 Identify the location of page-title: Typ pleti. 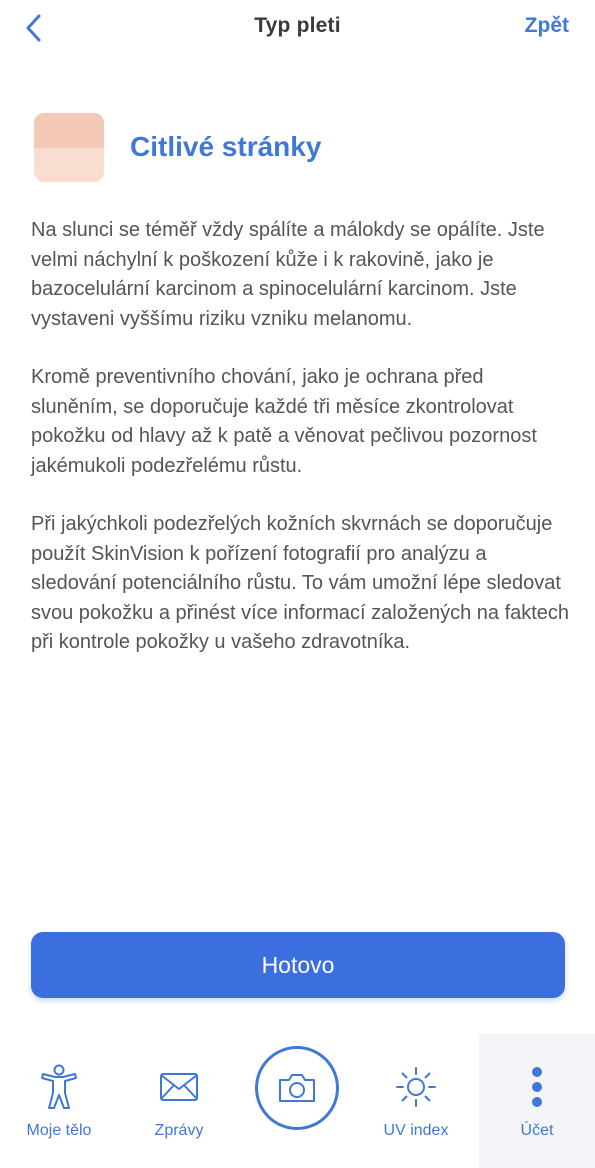
(297, 25).